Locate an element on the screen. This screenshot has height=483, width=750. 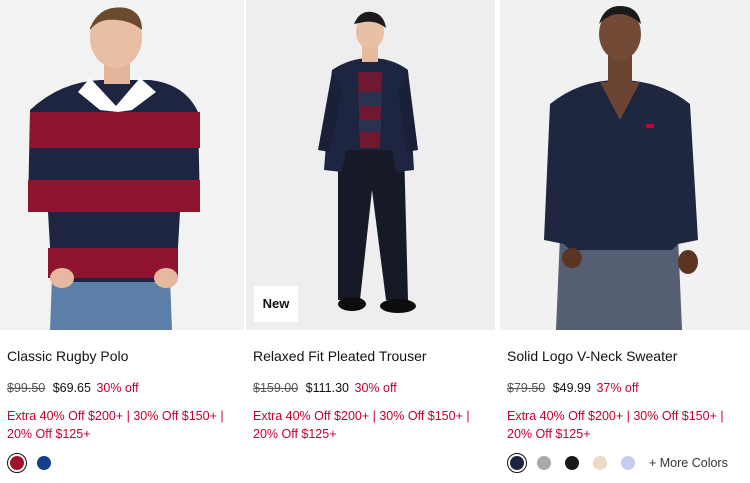
price-line: $79.50 $49.99 37% off is located at coordinates (573, 388).